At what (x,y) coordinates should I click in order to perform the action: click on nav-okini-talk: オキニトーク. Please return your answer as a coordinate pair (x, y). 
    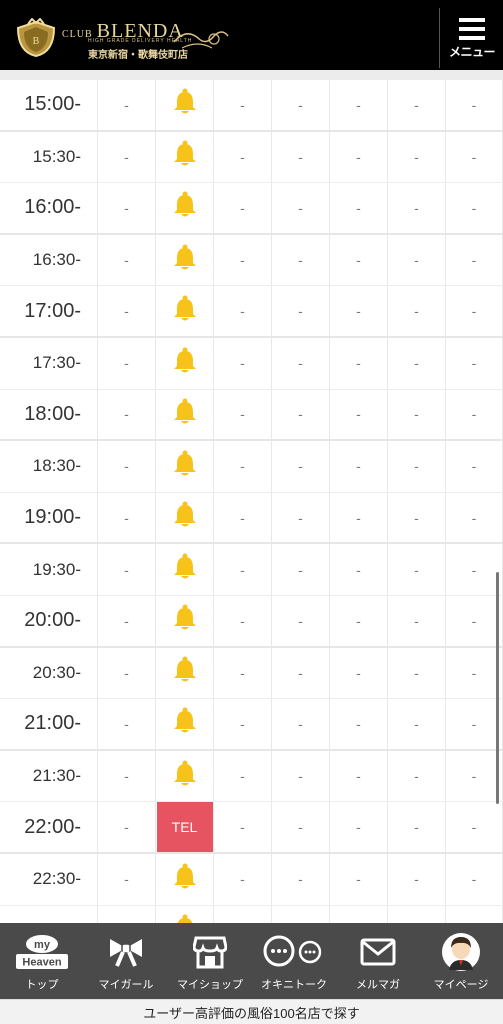
    Looking at the image, I should click on (294, 961).